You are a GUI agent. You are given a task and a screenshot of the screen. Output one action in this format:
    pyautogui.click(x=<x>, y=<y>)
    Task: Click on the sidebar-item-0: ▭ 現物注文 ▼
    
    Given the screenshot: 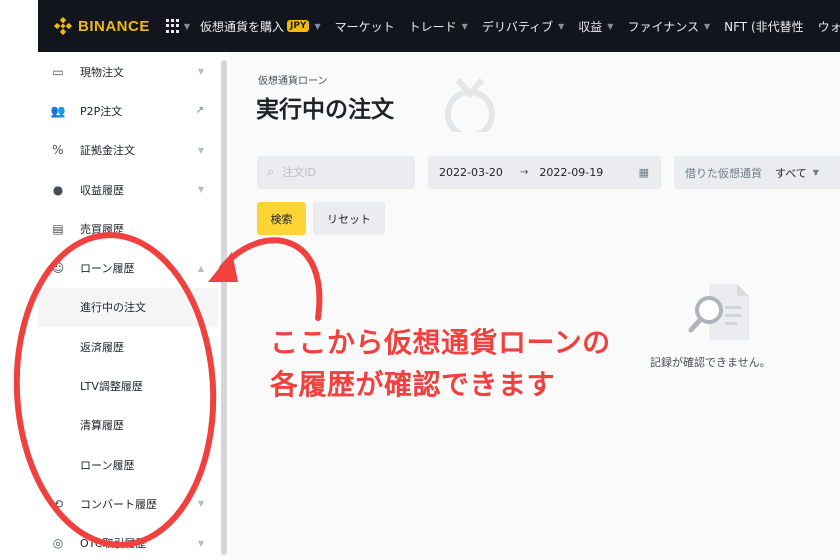 What is the action you would take?
    pyautogui.click(x=128, y=71)
    